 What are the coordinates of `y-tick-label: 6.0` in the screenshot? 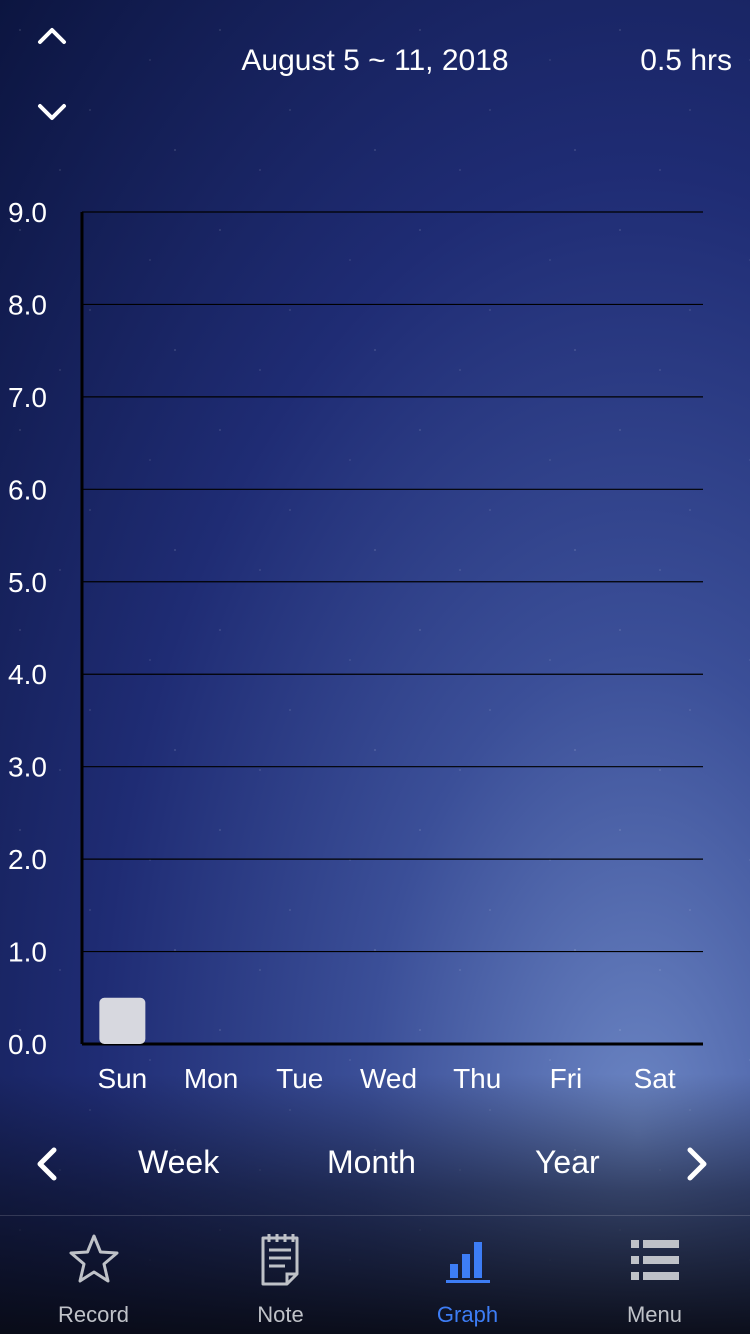 It's located at (27, 489).